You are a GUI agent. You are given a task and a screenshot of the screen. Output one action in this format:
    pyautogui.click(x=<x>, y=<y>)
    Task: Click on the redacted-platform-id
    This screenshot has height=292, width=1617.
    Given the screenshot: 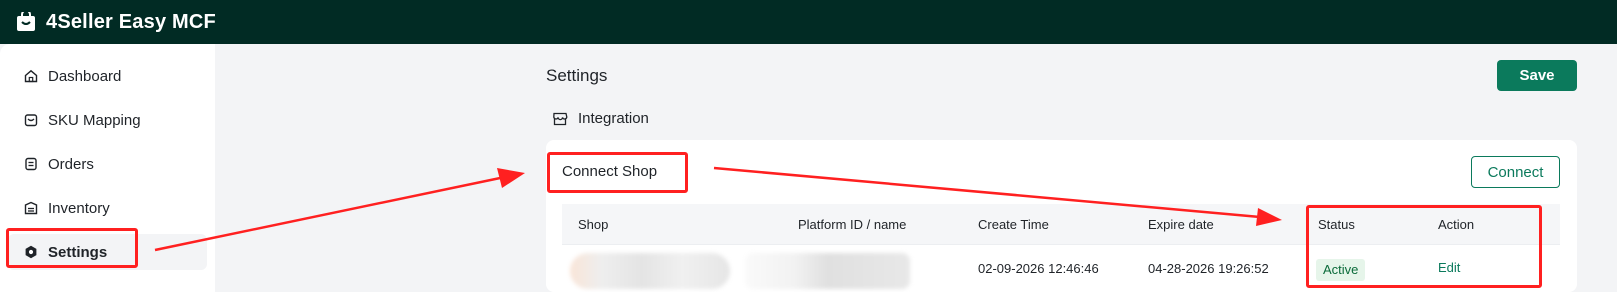 What is the action you would take?
    pyautogui.click(x=827, y=271)
    